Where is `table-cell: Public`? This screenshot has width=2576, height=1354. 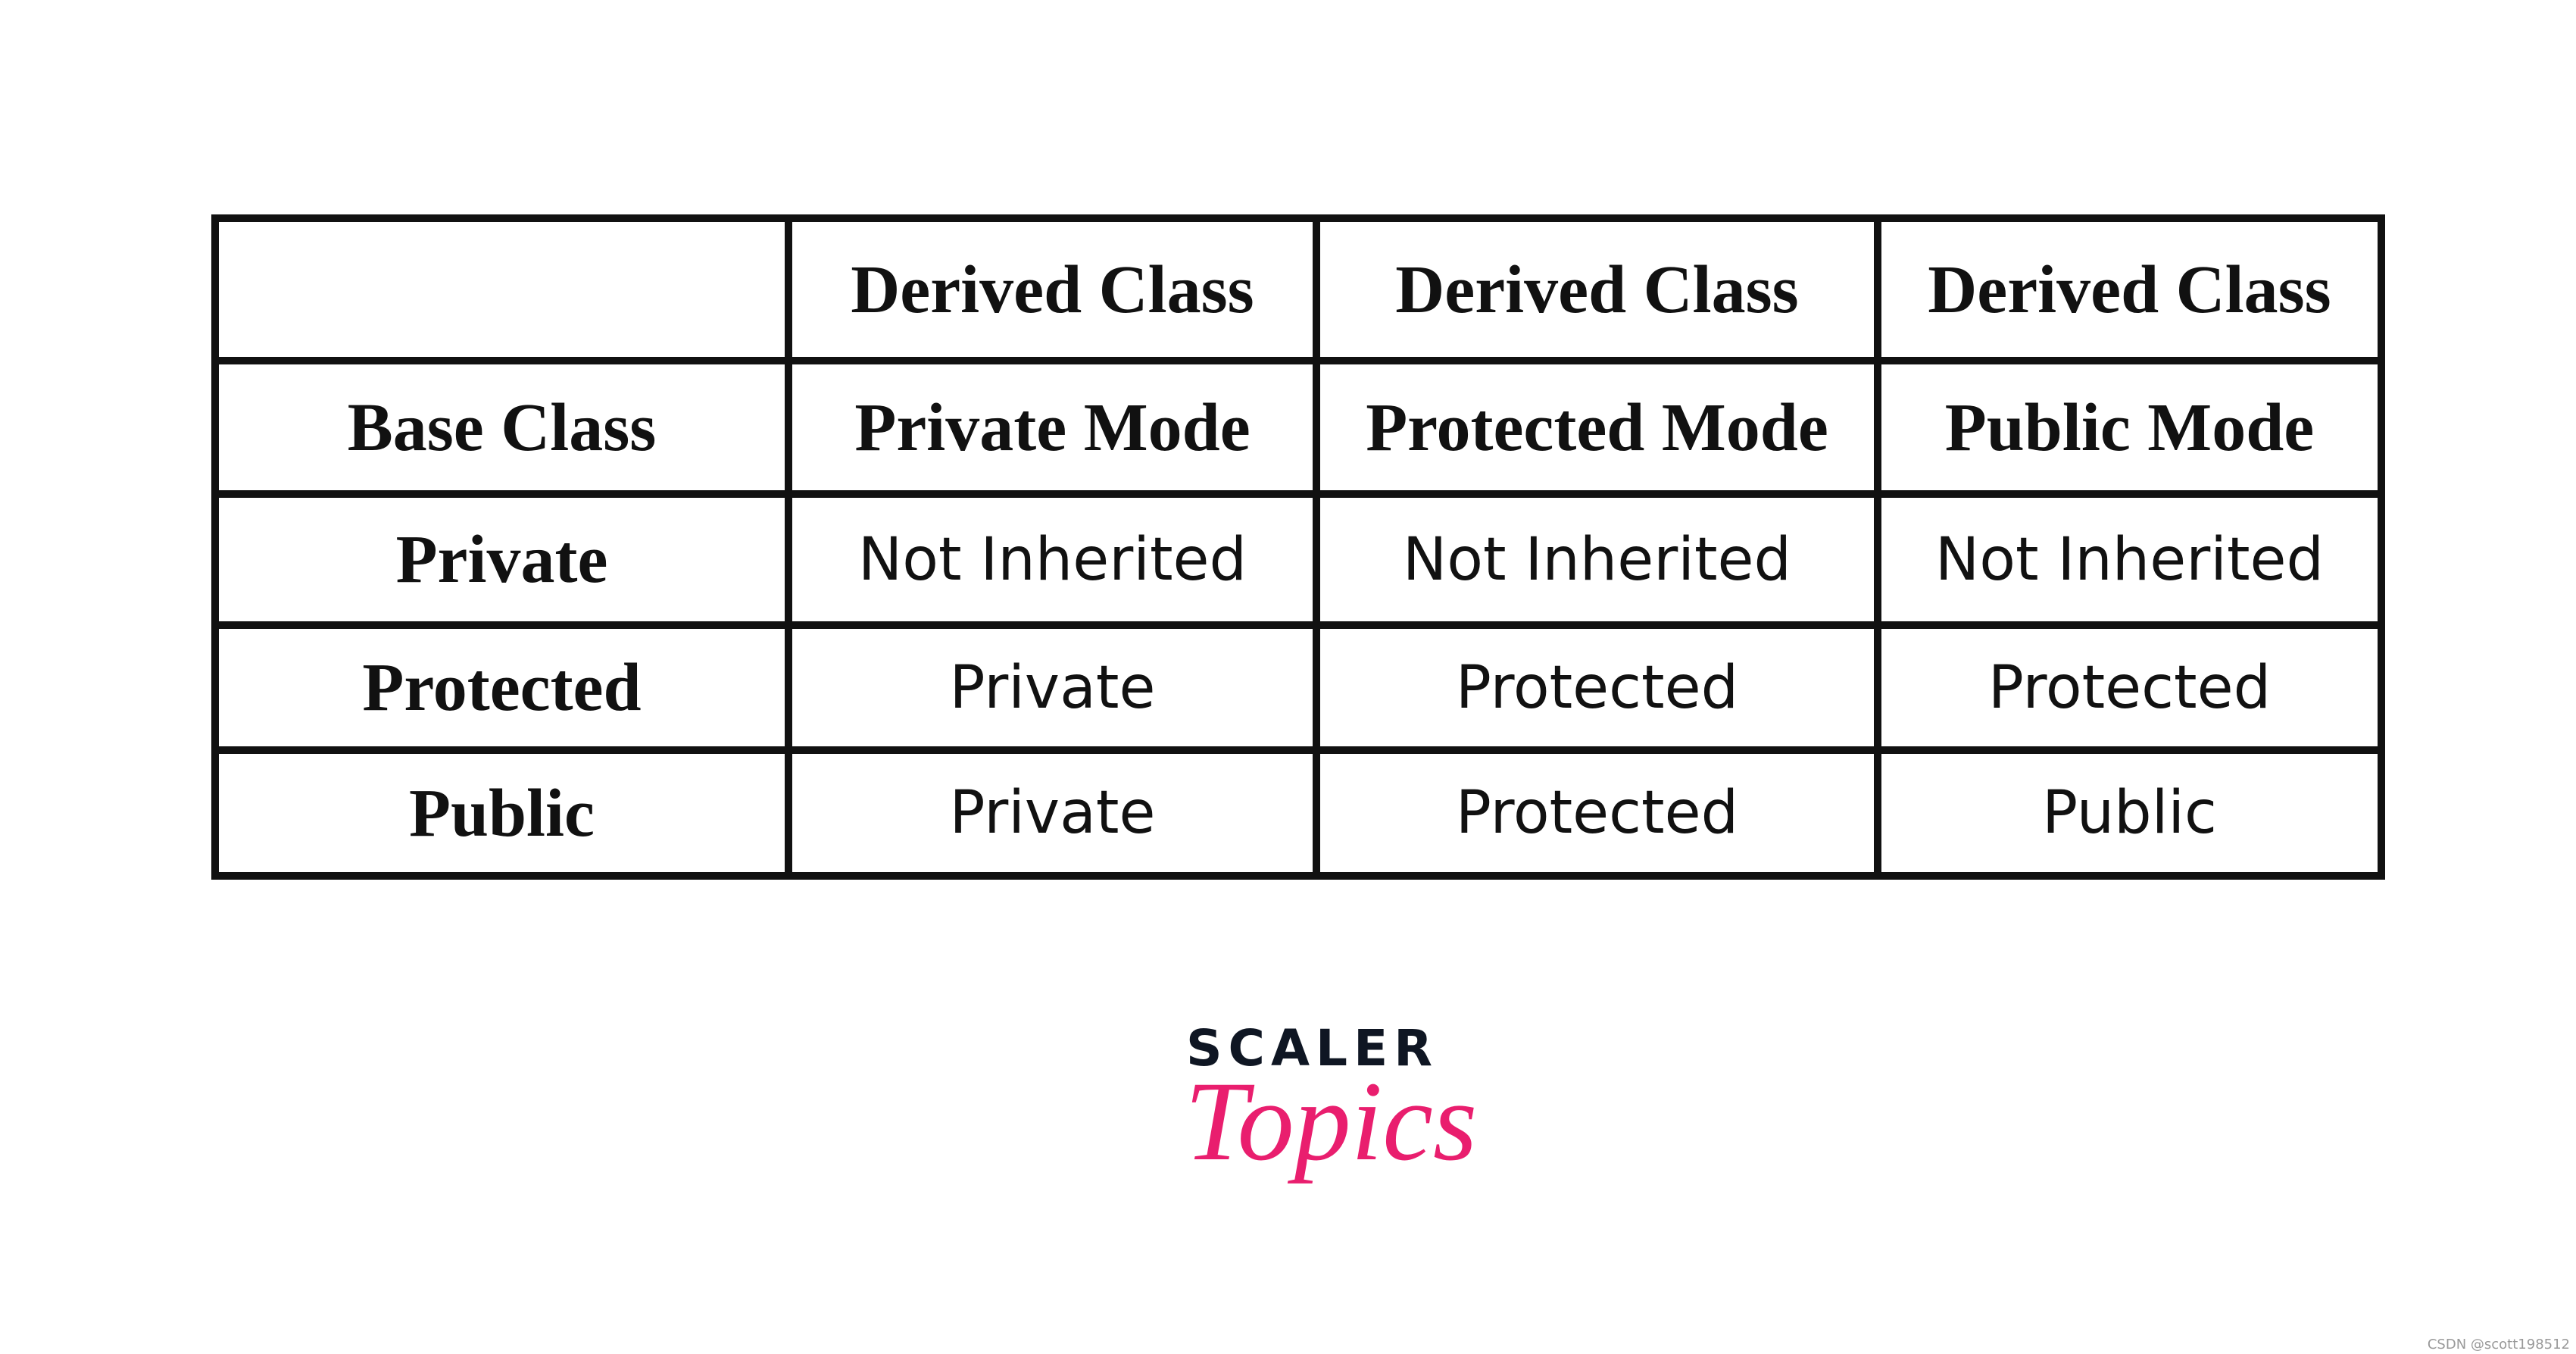
table-cell: Public is located at coordinates (2130, 813).